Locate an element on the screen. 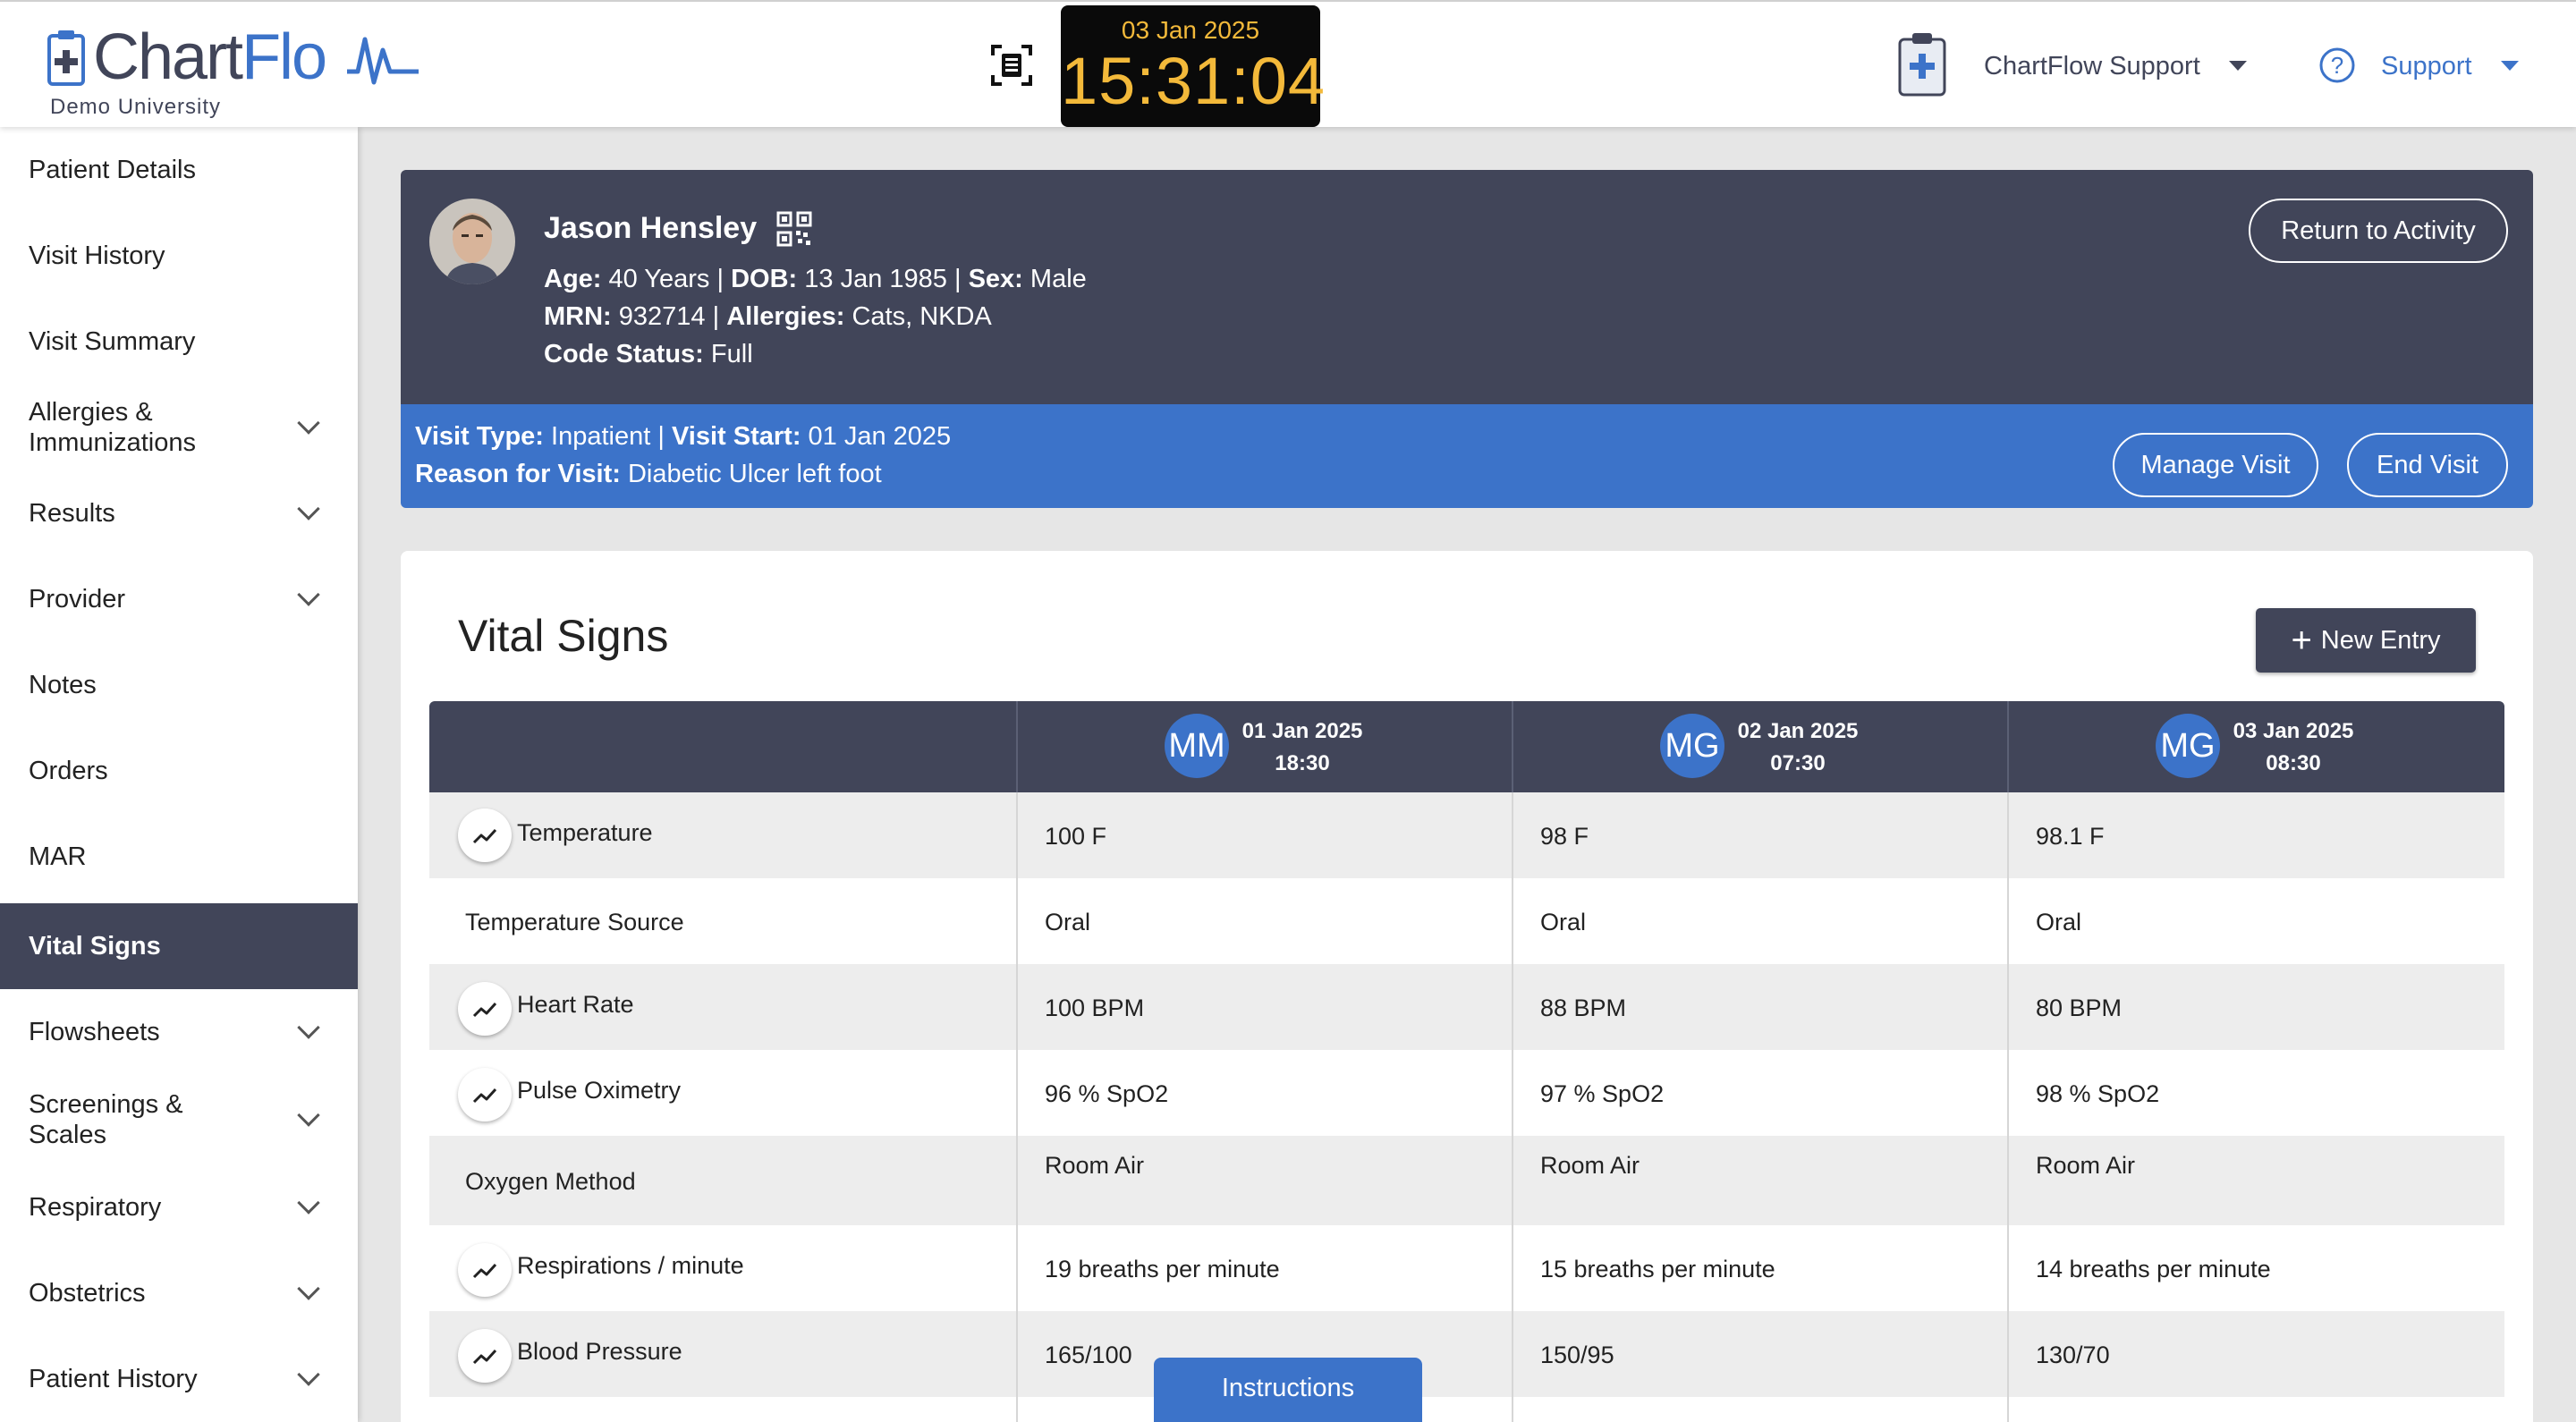 The image size is (2576, 1422). table-cell: 98.1 F is located at coordinates (2070, 836).